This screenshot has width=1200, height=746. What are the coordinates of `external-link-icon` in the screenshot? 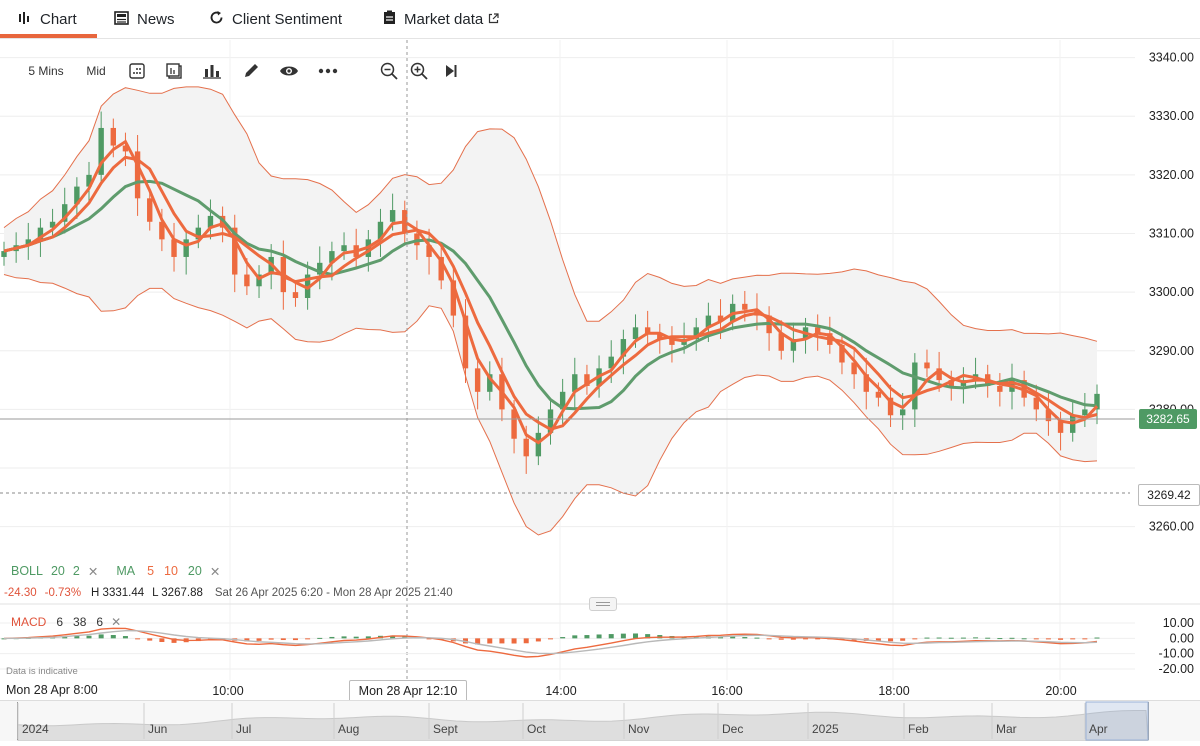 It's located at (493, 19).